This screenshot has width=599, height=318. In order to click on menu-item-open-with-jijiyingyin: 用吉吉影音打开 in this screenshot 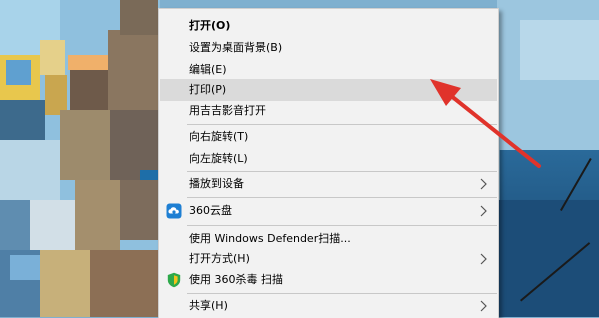, I will do `click(328, 111)`.